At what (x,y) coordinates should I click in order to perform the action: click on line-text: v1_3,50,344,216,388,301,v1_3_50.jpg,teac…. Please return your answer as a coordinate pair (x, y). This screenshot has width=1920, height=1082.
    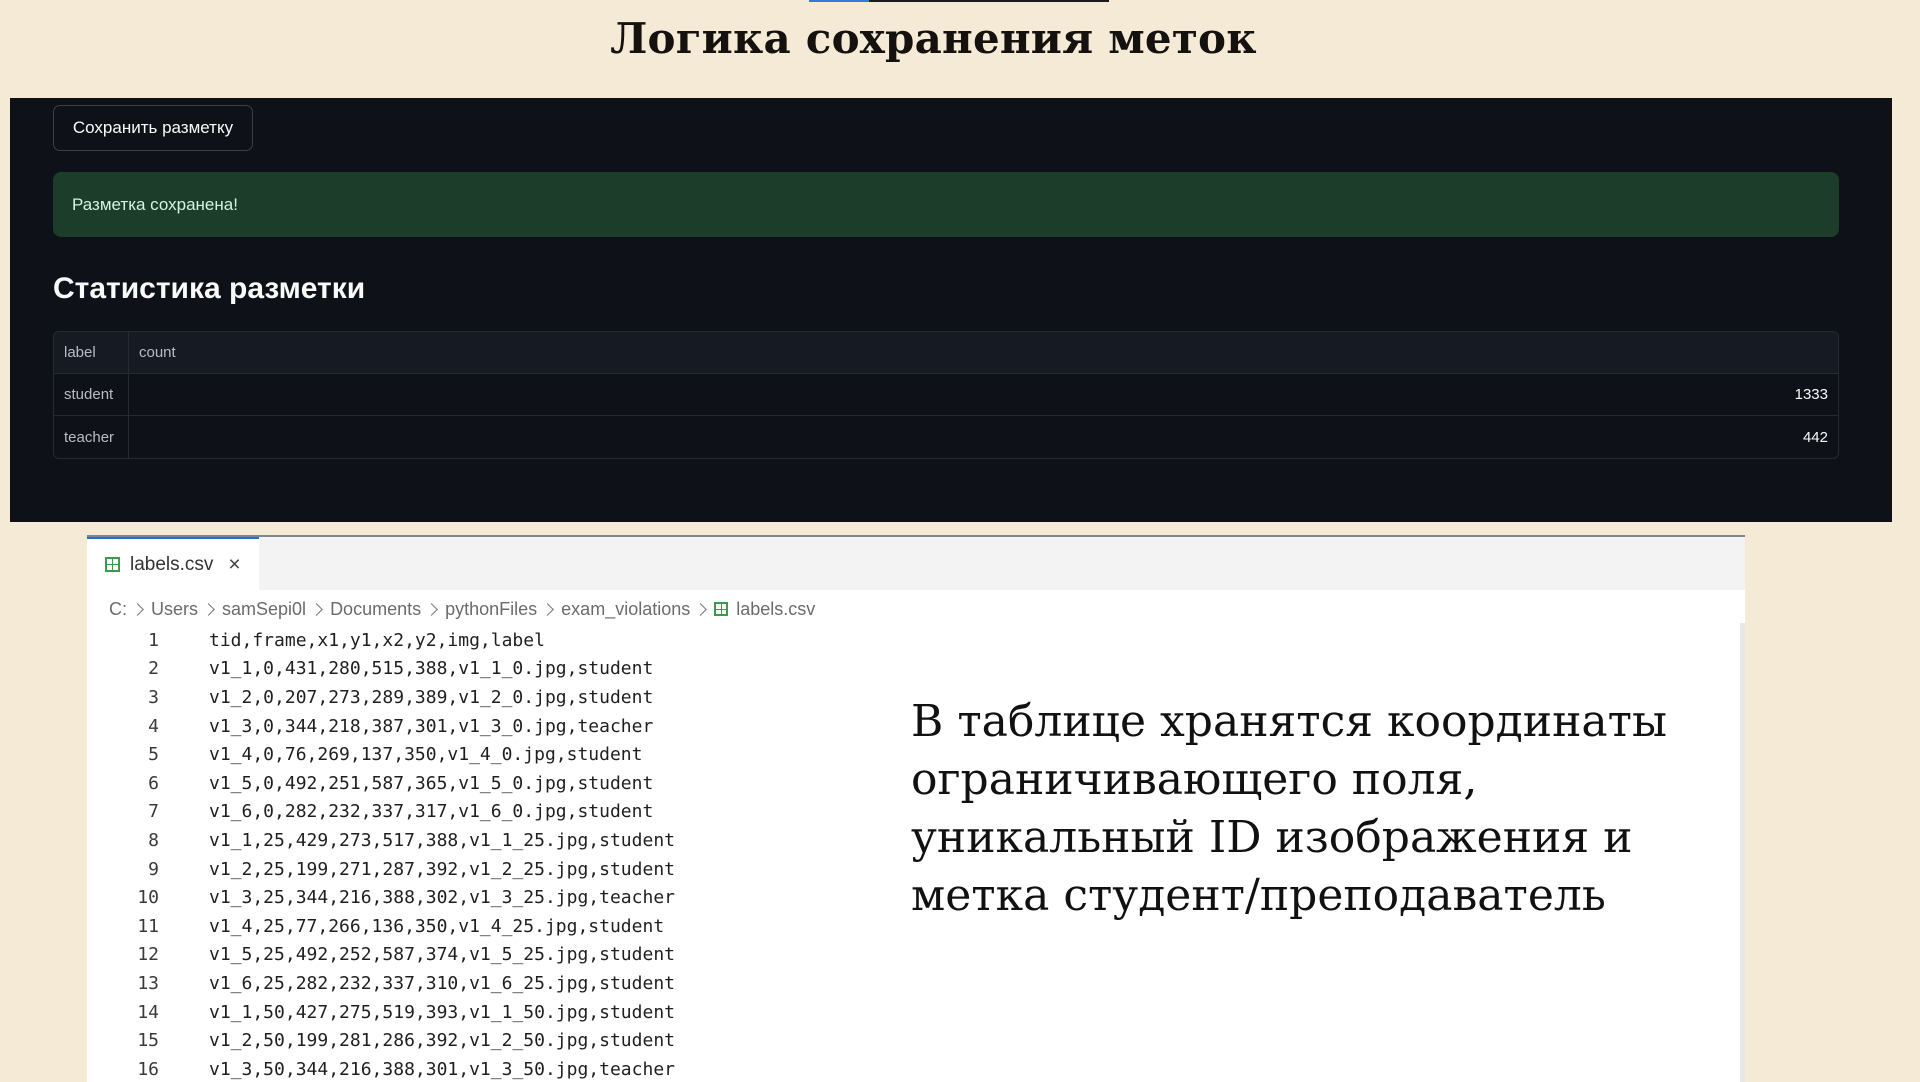
    Looking at the image, I should click on (442, 1069).